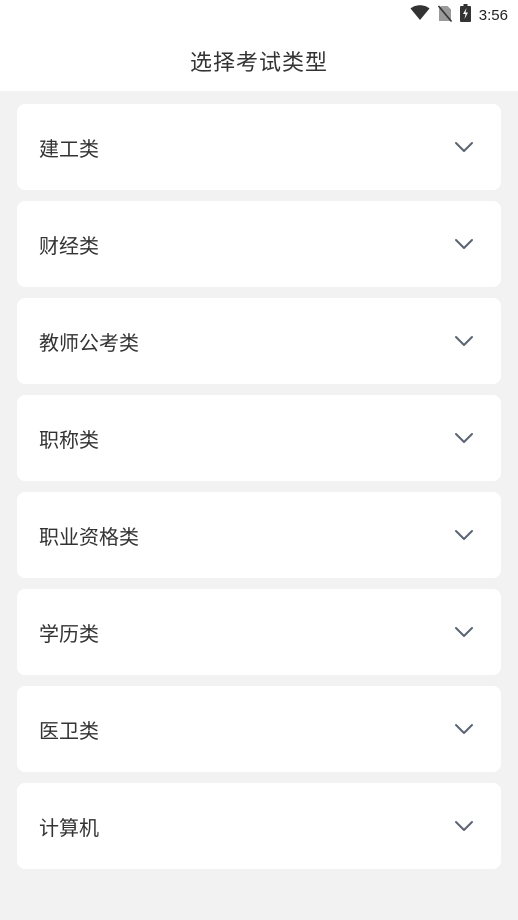 The height and width of the screenshot is (920, 518). What do you see at coordinates (420, 15) in the screenshot?
I see `wifi-icon` at bounding box center [420, 15].